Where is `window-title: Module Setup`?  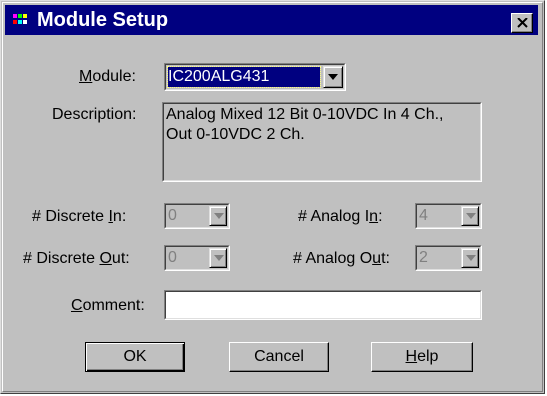
window-title: Module Setup is located at coordinates (103, 20).